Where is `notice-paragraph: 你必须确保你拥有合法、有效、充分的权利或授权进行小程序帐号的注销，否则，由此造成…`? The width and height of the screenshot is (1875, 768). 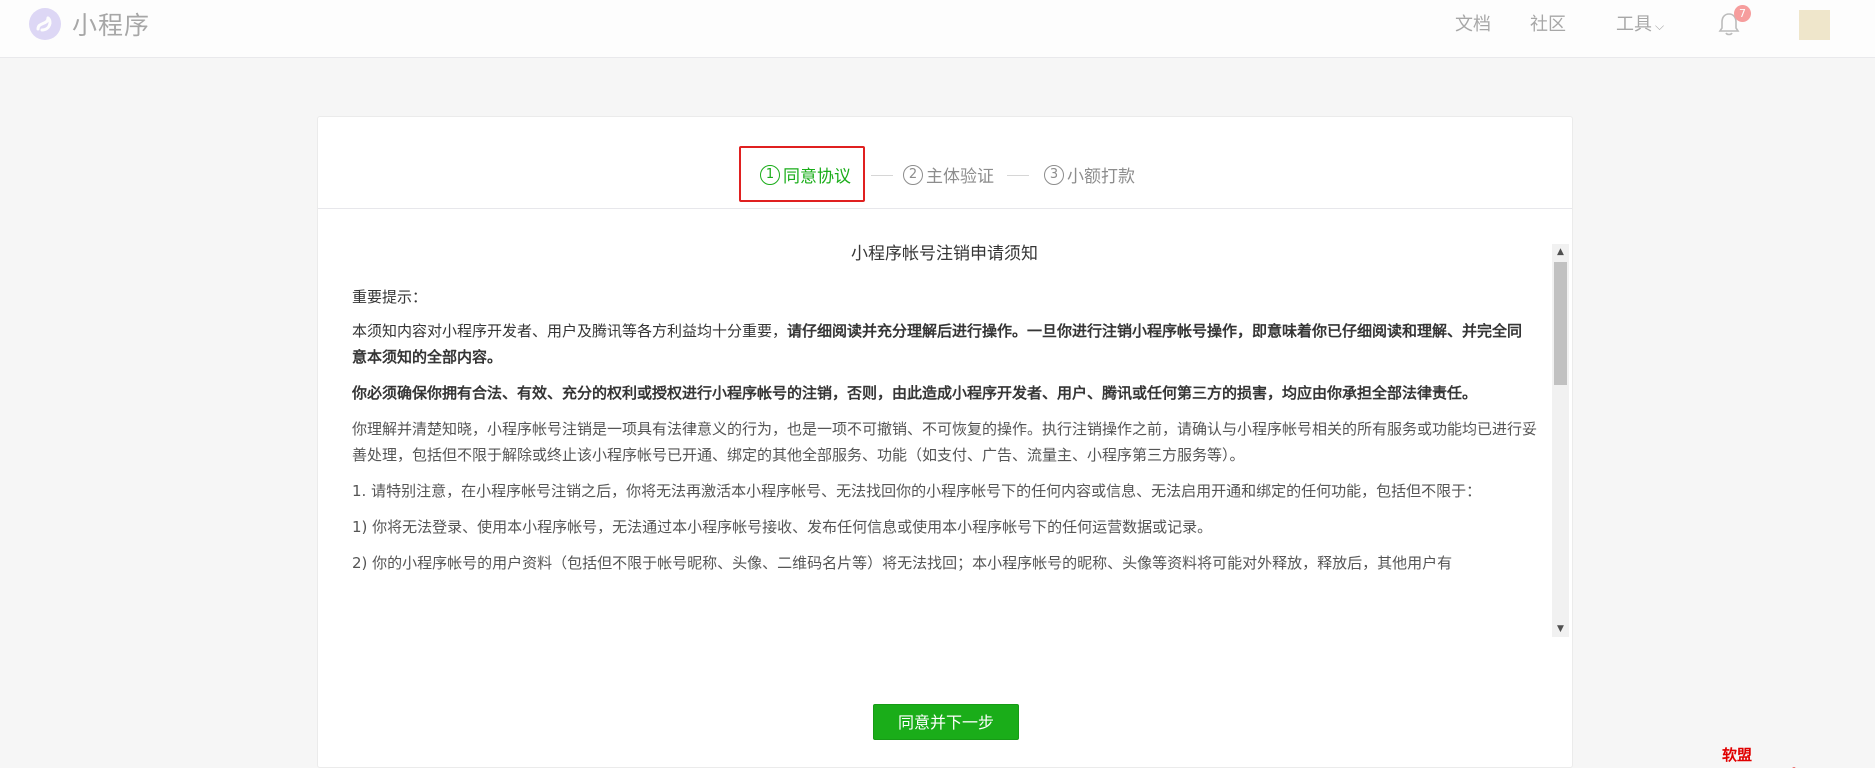
notice-paragraph: 你必须确保你拥有合法、有效、充分的权利或授权进行小程序帐号的注销，否则，由此造成… is located at coordinates (915, 393).